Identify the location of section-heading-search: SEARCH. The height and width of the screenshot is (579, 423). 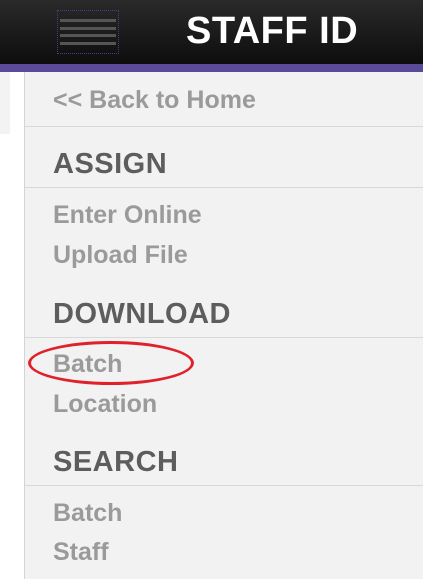
(116, 462).